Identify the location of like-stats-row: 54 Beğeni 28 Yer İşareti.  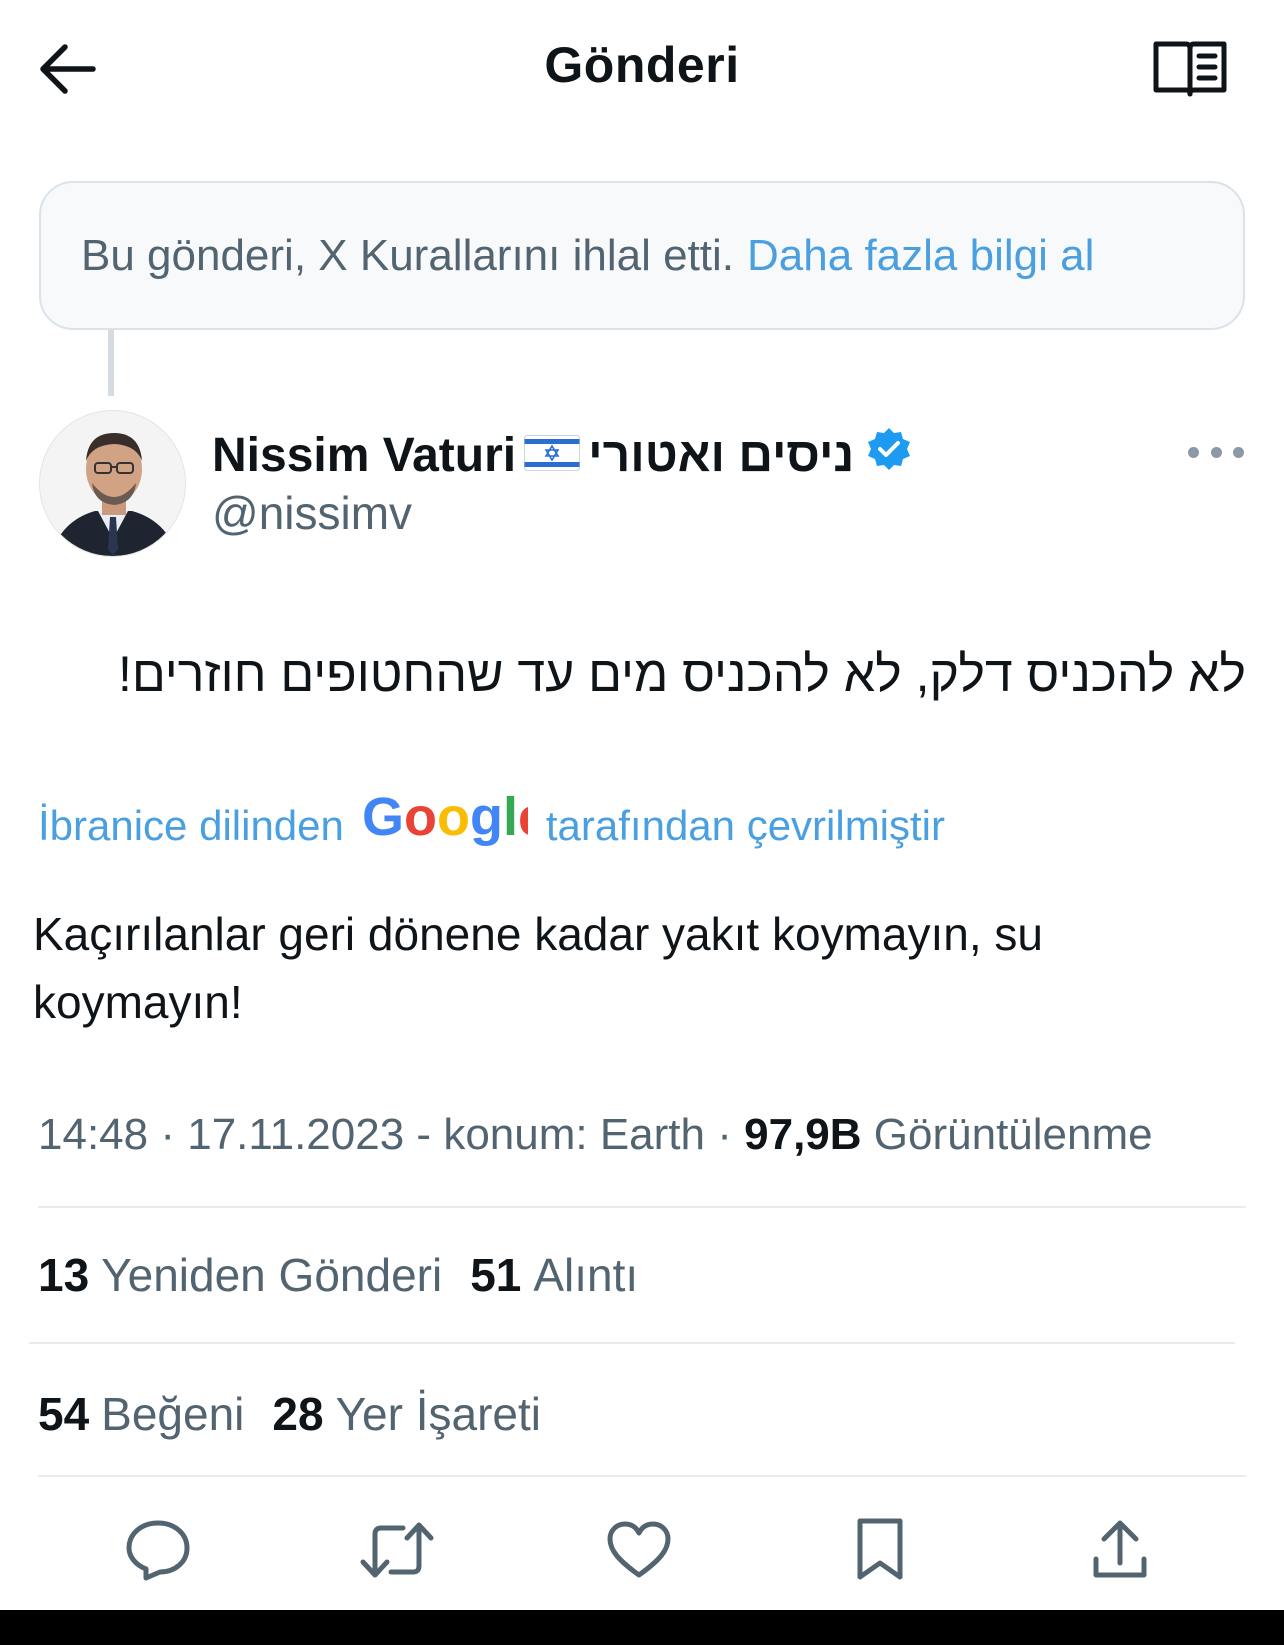
(303, 1414).